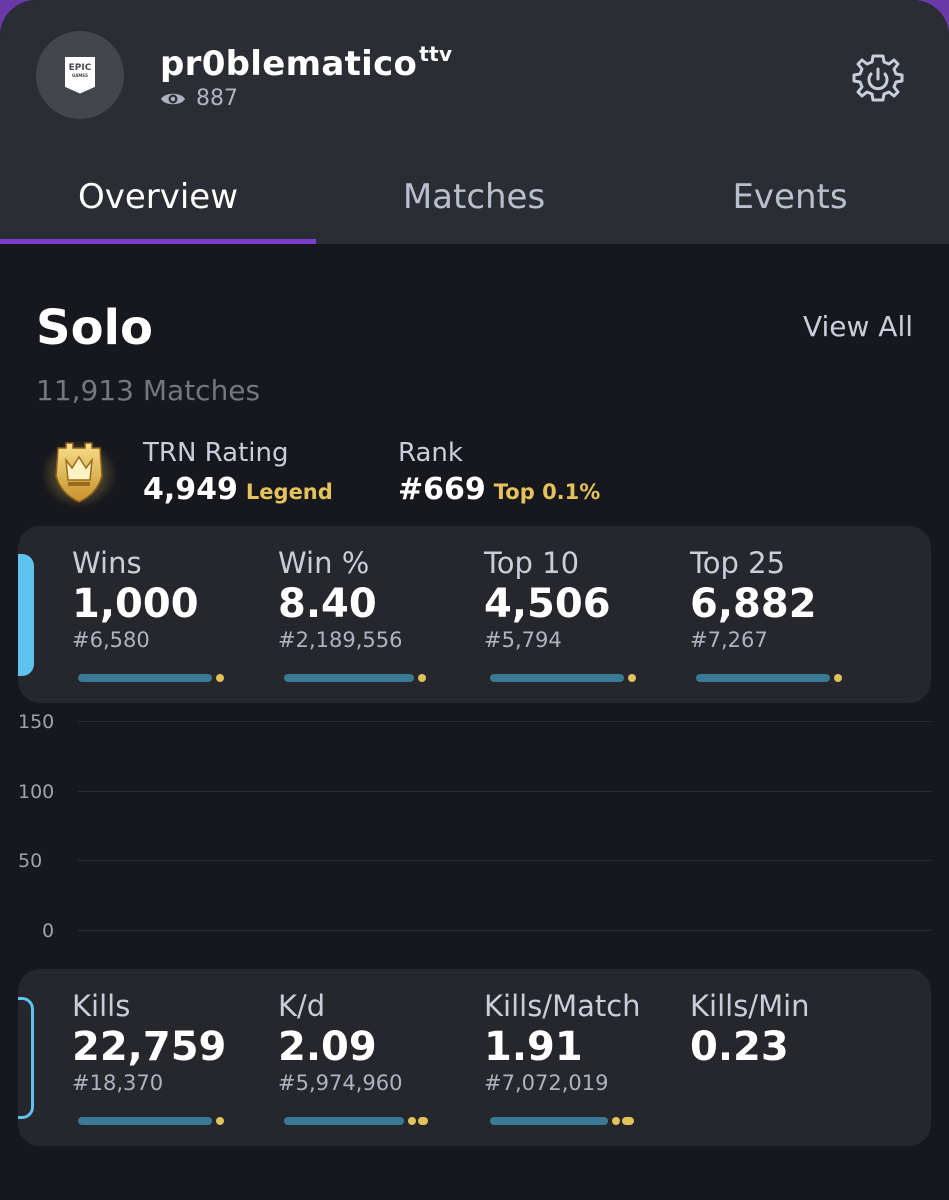 The height and width of the screenshot is (1200, 949). I want to click on view-all-link: View All, so click(858, 326).